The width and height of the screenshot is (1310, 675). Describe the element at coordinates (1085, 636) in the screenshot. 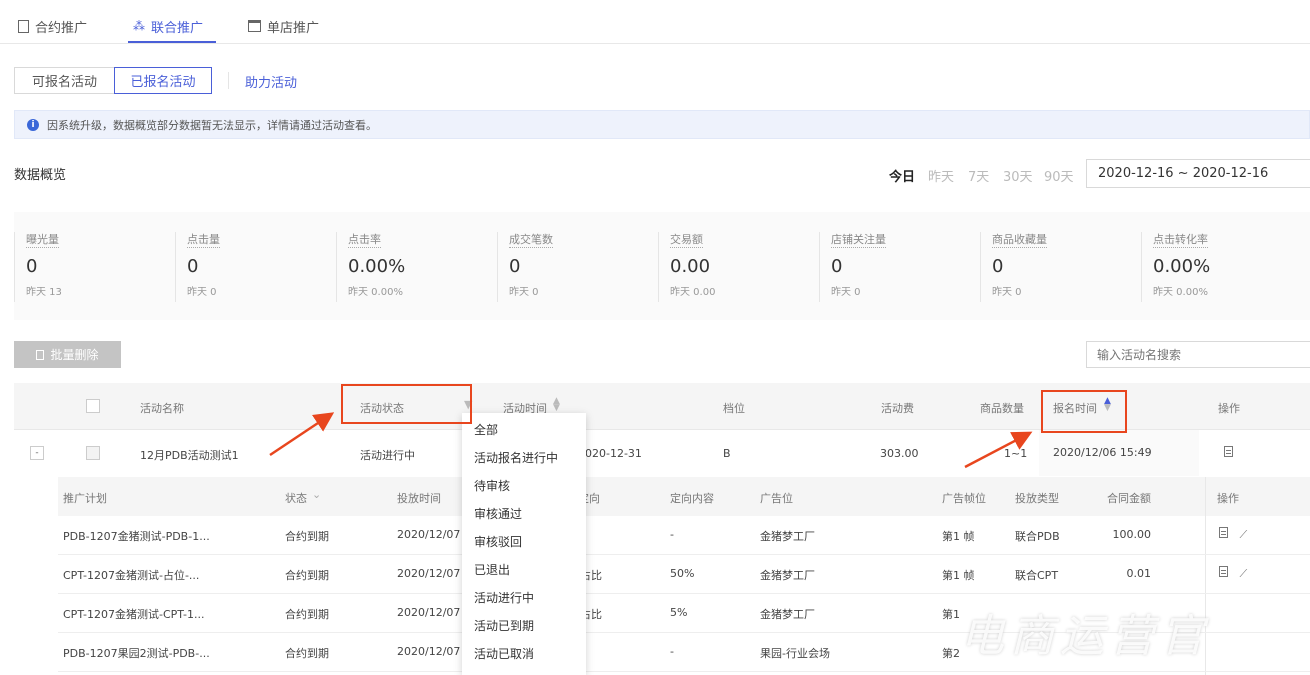

I see `watermark: 电商运营官` at that location.